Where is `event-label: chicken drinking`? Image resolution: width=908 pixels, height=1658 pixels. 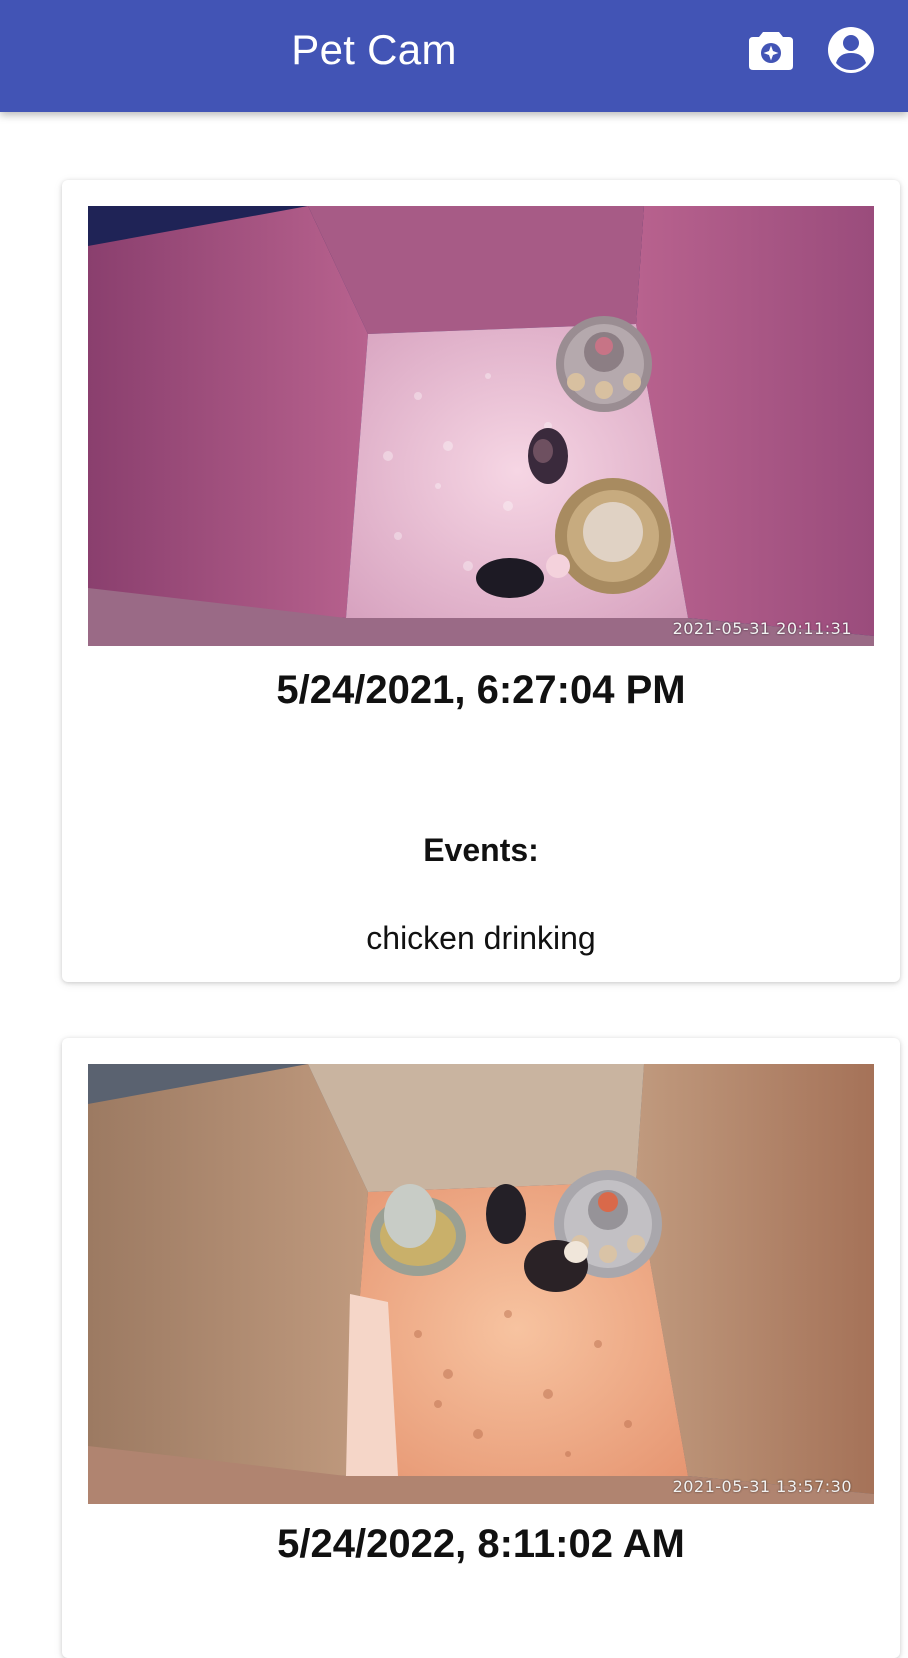
event-label: chicken drinking is located at coordinates (481, 938).